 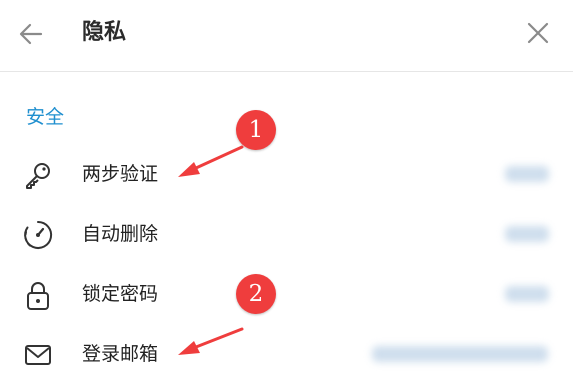 I want to click on row-passcode-lock: 锁定密码, so click(x=286, y=295).